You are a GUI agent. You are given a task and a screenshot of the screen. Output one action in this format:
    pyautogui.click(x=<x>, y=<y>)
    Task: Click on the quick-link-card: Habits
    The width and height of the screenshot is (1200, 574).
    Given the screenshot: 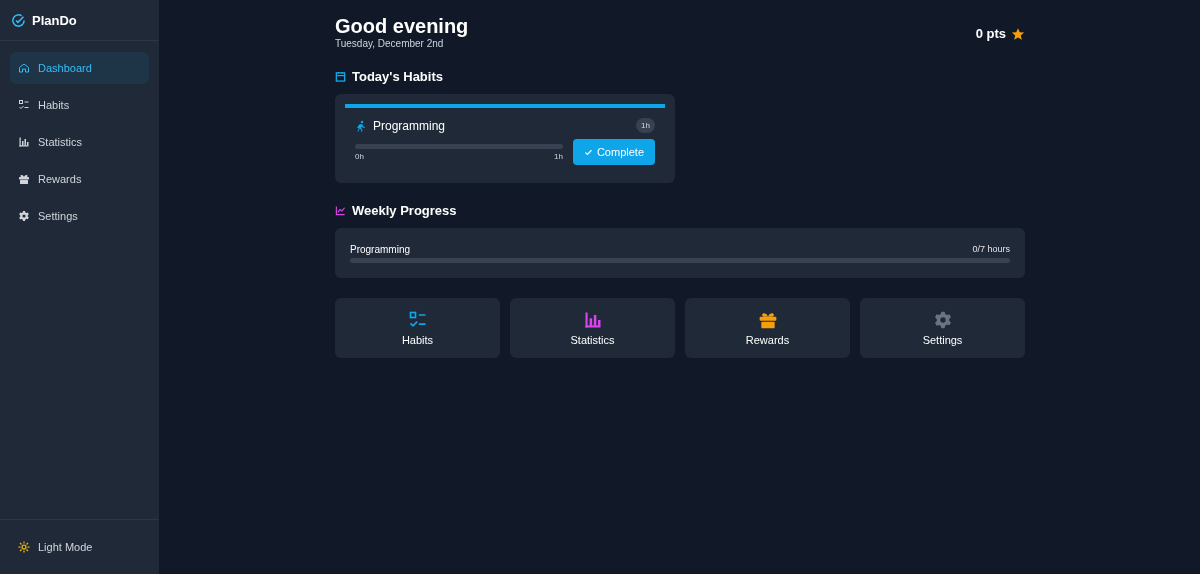 What is the action you would take?
    pyautogui.click(x=417, y=328)
    